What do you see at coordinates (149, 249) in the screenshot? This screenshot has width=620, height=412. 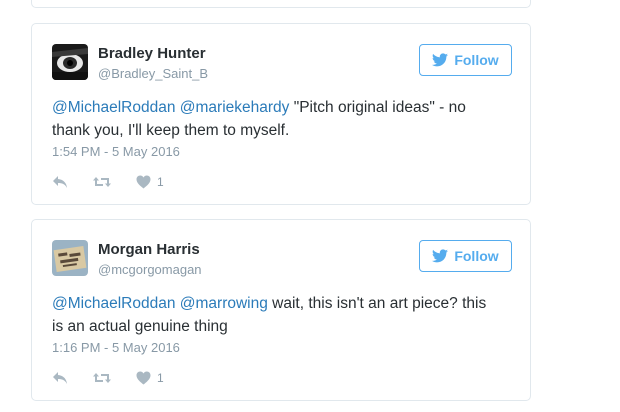 I see `user-name: Morgan Harris` at bounding box center [149, 249].